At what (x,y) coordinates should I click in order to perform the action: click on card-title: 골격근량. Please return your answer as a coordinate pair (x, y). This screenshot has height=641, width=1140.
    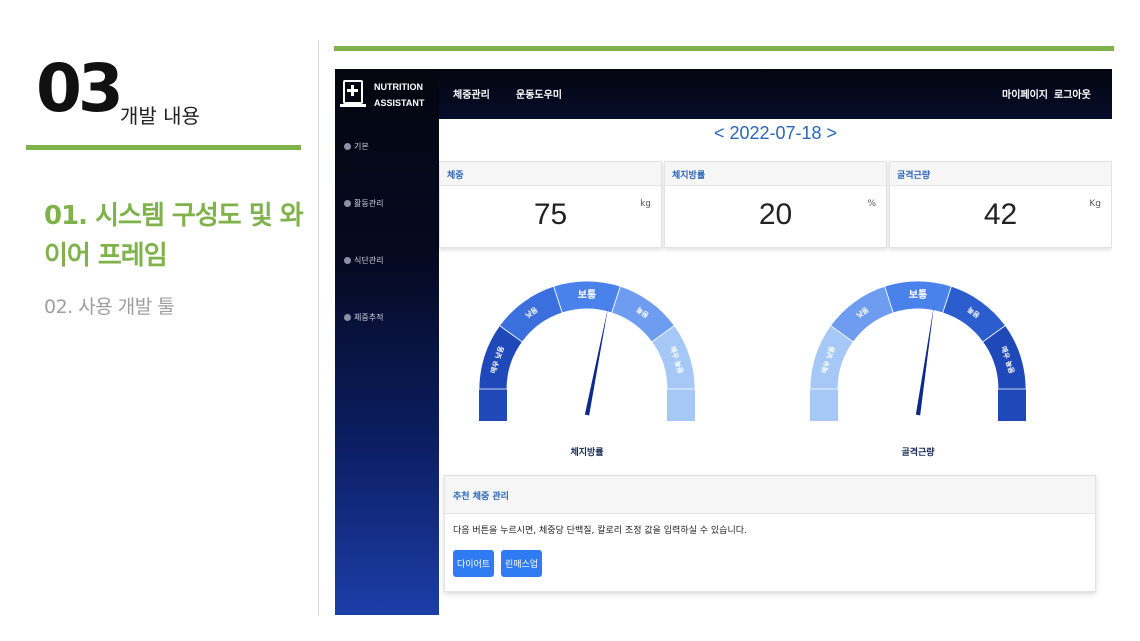
    Looking at the image, I should click on (1000, 174).